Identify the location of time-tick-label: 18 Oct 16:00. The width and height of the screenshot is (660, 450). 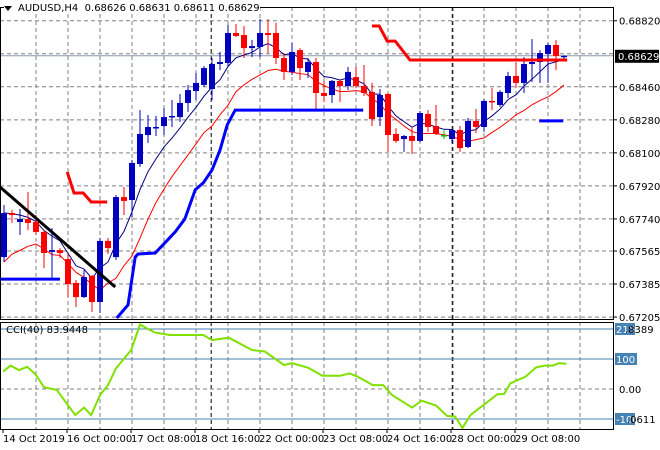
(227, 439).